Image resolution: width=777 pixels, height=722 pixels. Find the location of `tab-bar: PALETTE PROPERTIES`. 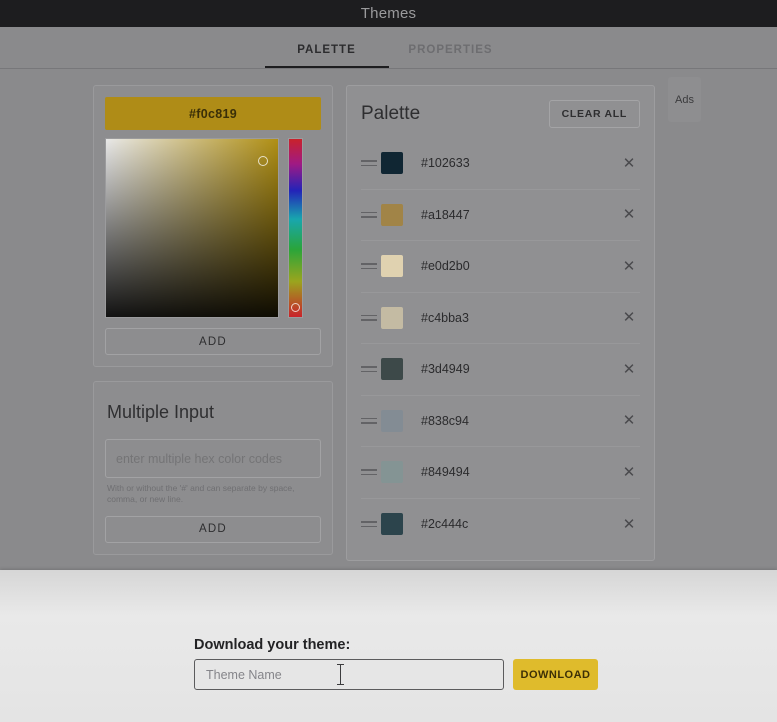

tab-bar: PALETTE PROPERTIES is located at coordinates (388, 48).